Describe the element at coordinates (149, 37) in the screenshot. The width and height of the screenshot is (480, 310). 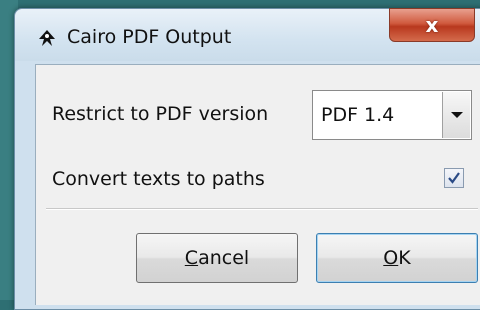
I see `window-title: Cairo PDF Output` at that location.